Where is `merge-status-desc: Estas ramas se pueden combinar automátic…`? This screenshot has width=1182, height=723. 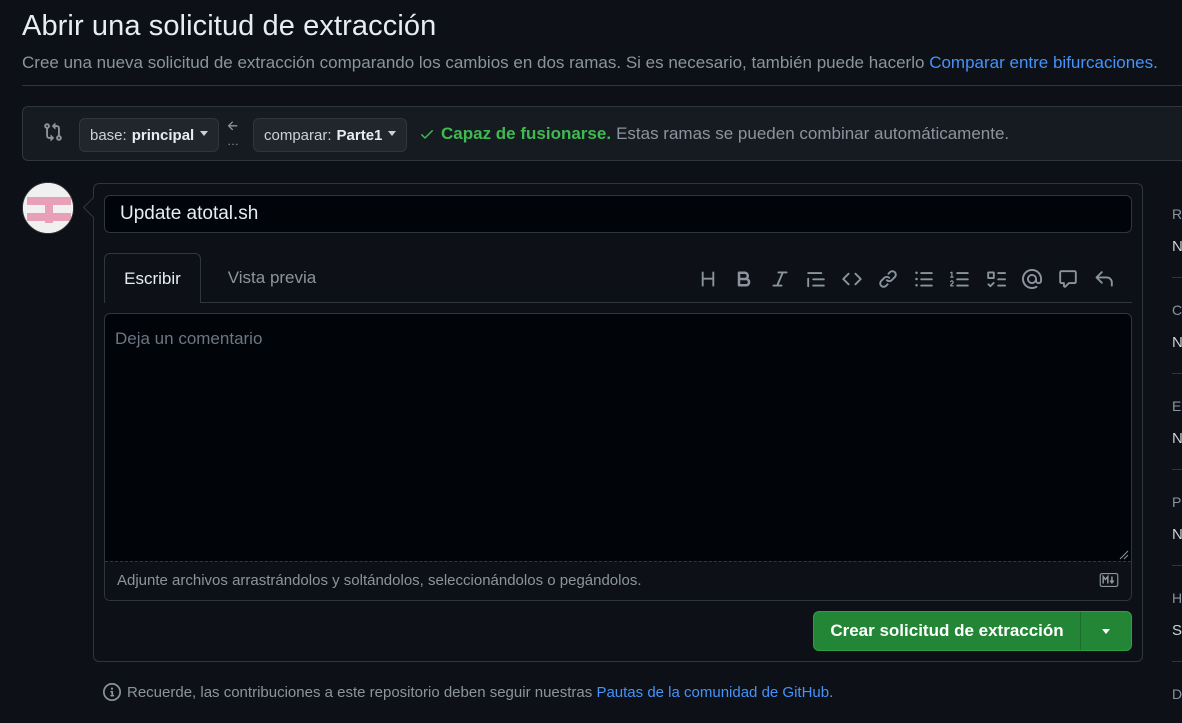
merge-status-desc: Estas ramas se pueden combinar automátic… is located at coordinates (813, 133).